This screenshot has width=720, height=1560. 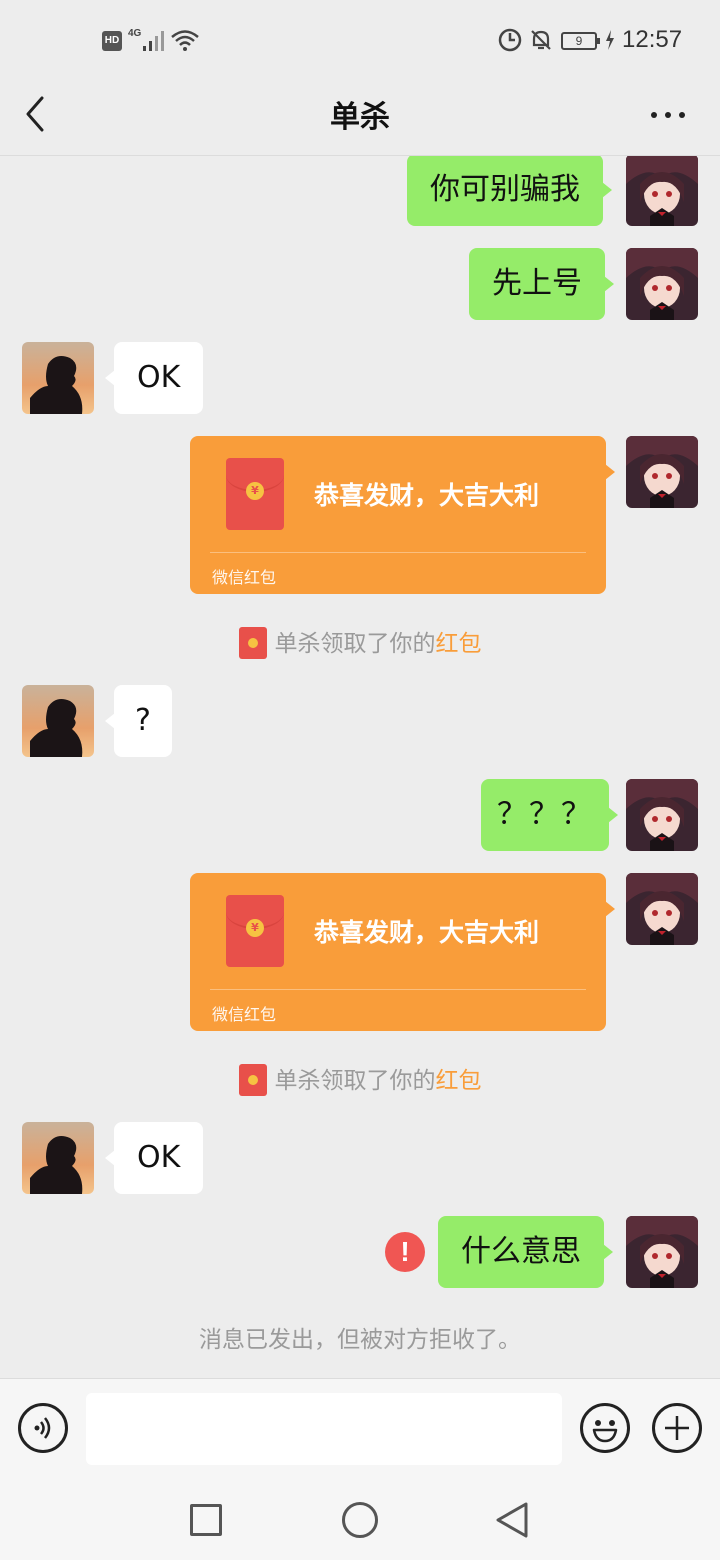 I want to click on triangle-back-icon, so click(x=512, y=1520).